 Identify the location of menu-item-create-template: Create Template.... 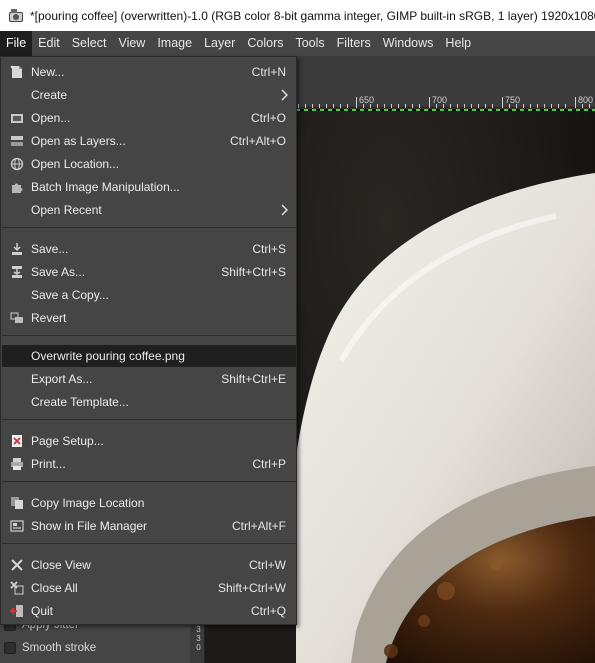
(149, 402).